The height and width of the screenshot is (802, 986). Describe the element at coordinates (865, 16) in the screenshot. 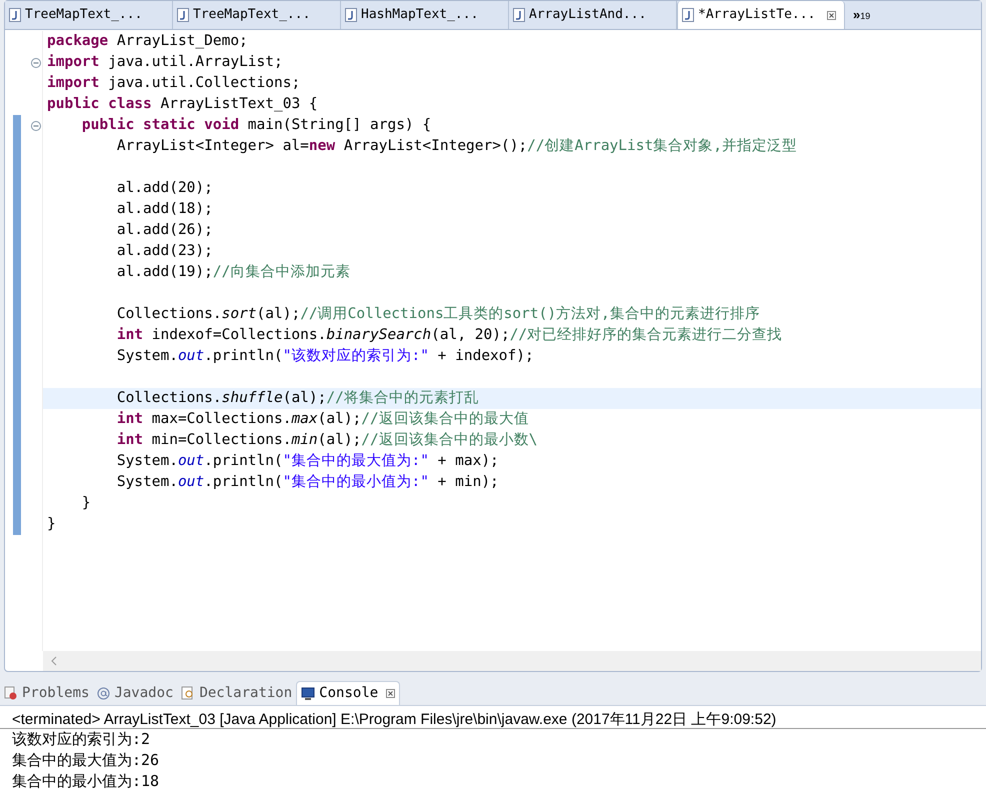

I see `overflow-count: 19` at that location.